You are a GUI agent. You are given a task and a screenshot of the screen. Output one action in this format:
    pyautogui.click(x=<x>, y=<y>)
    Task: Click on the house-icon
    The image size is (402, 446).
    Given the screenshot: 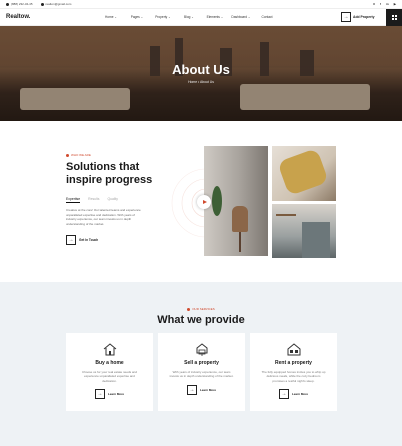 What is the action you would take?
    pyautogui.click(x=109, y=349)
    